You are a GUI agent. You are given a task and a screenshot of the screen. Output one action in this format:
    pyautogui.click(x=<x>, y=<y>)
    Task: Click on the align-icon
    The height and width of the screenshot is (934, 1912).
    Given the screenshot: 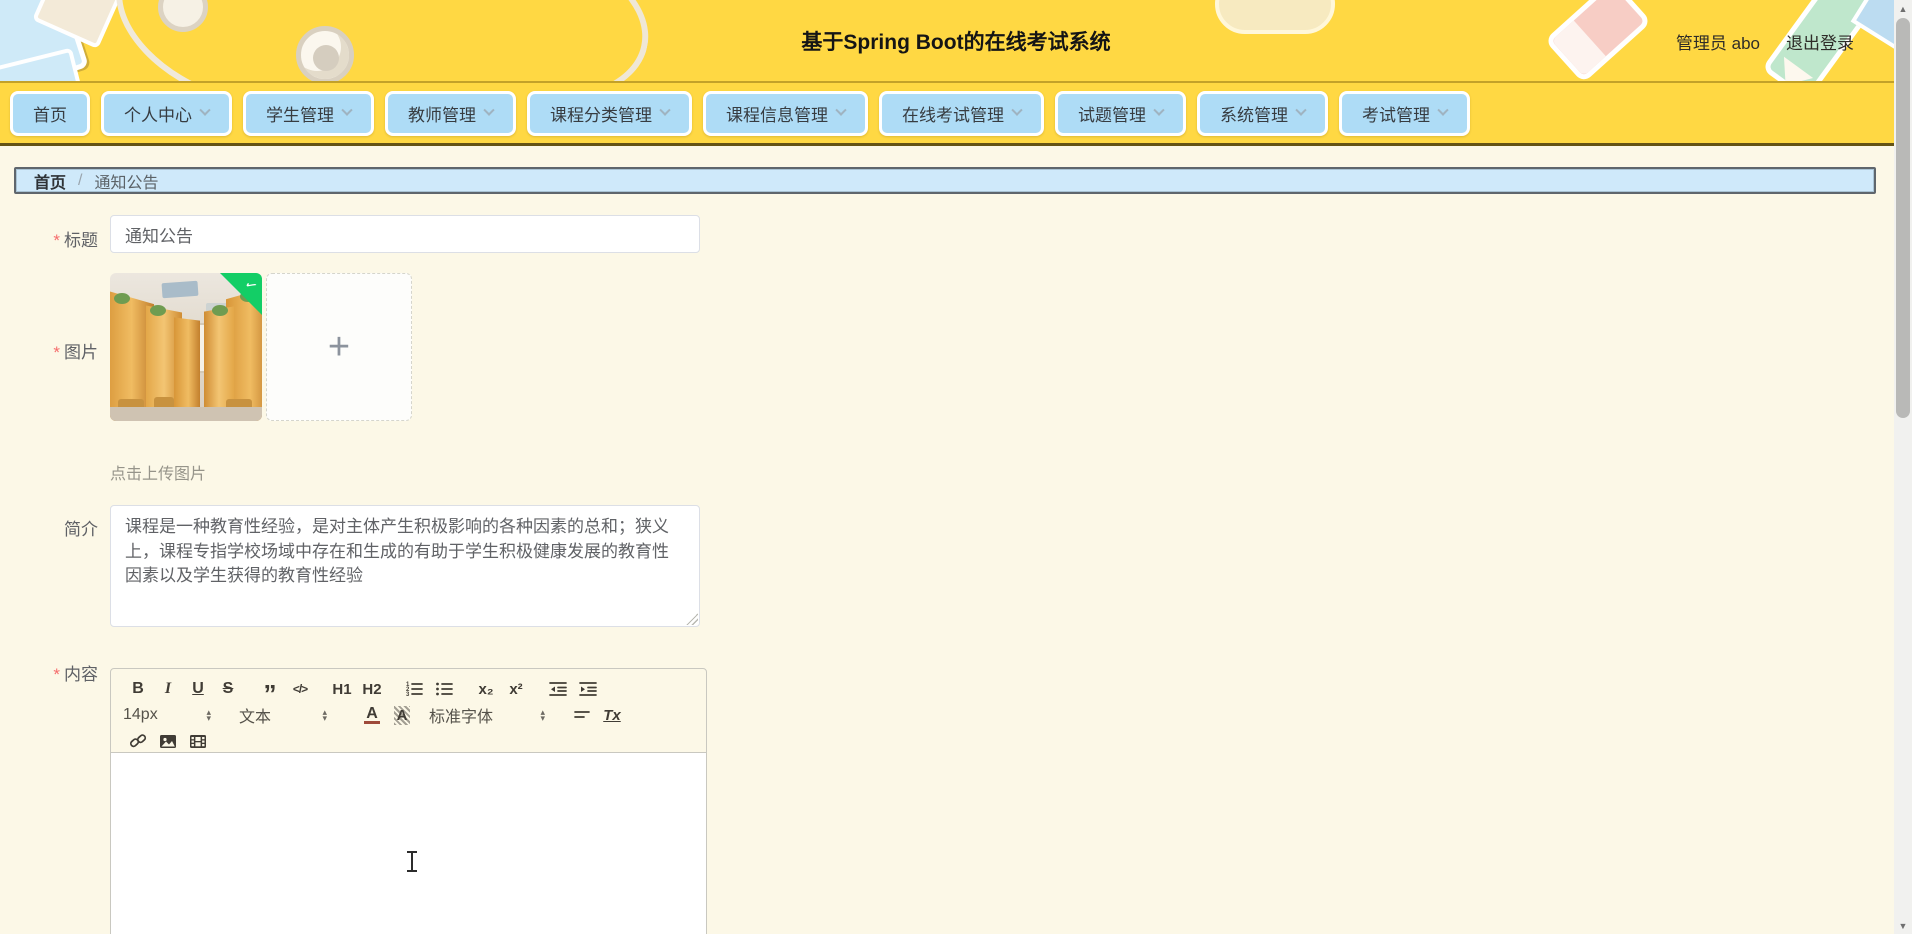 What is the action you would take?
    pyautogui.click(x=582, y=715)
    